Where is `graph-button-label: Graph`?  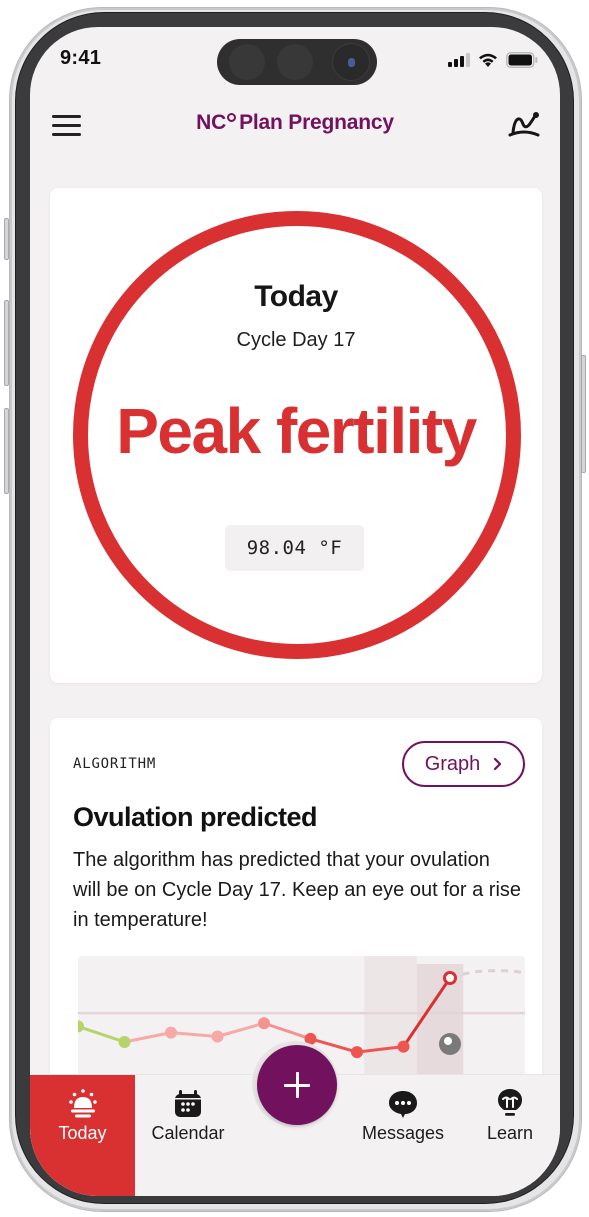
graph-button-label: Graph is located at coordinates (452, 763).